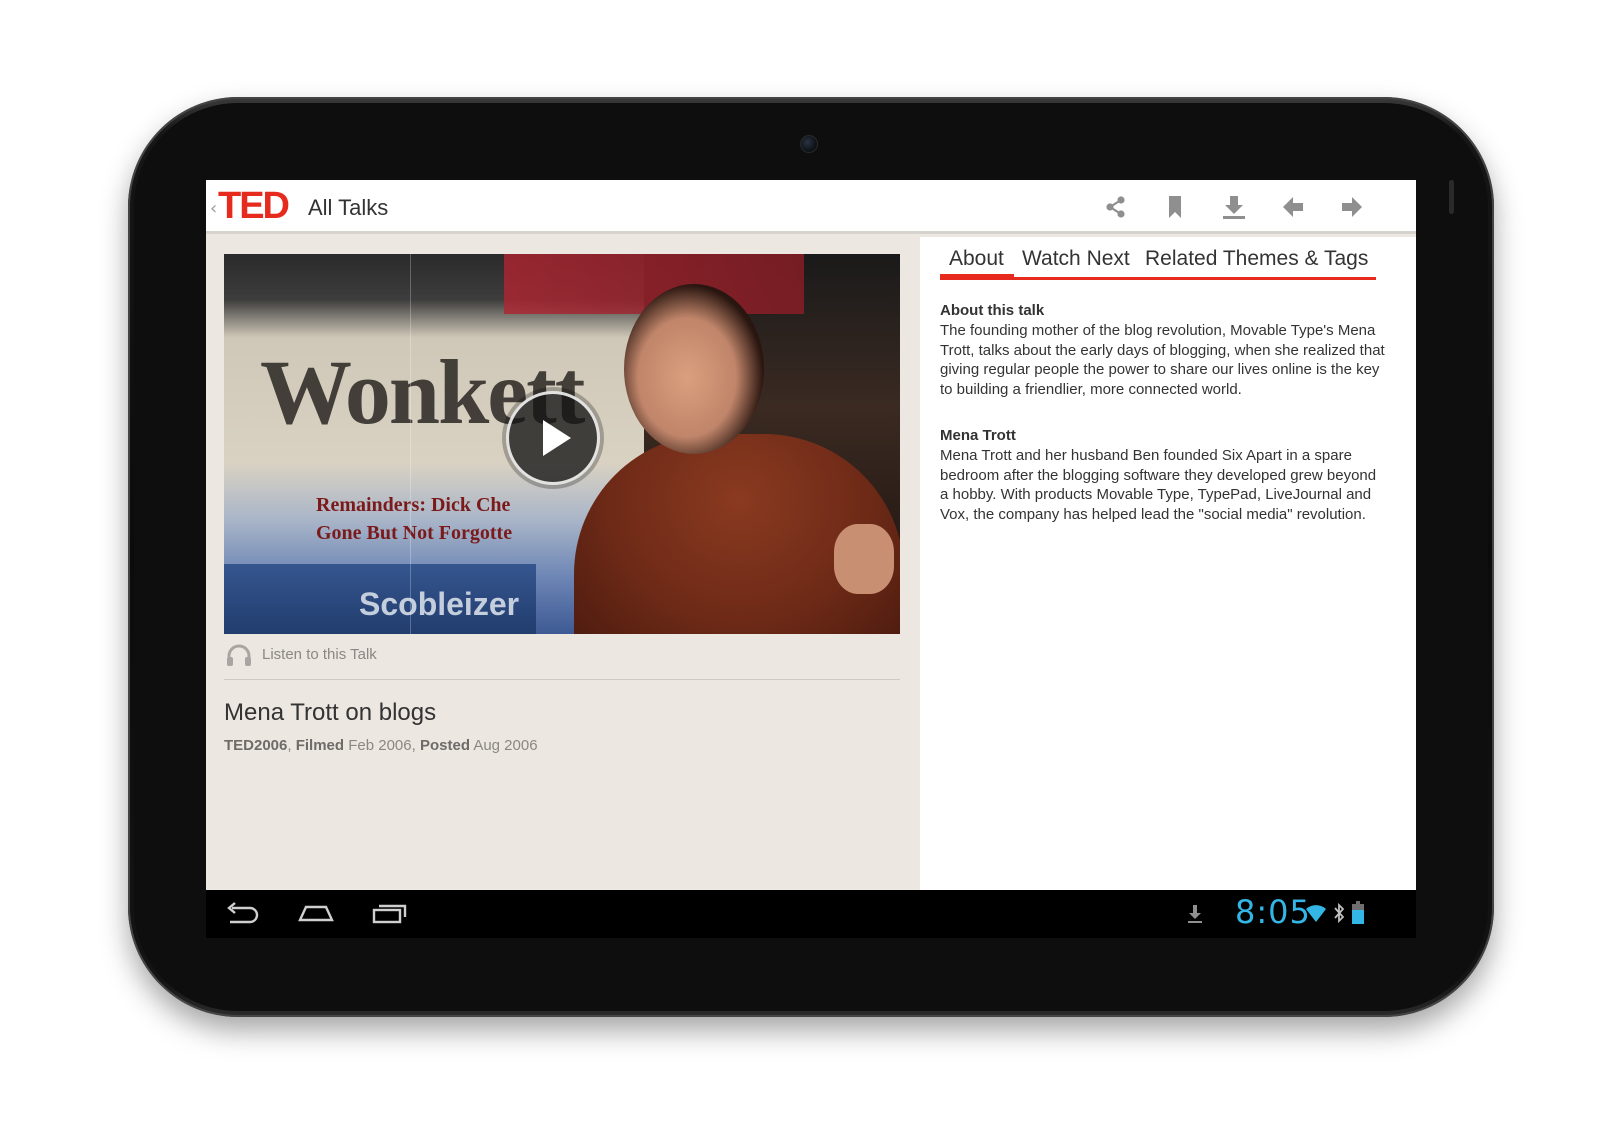 This screenshot has height=1128, width=1600. I want to click on action-bar: ‹ TED All Talks, so click(811, 207).